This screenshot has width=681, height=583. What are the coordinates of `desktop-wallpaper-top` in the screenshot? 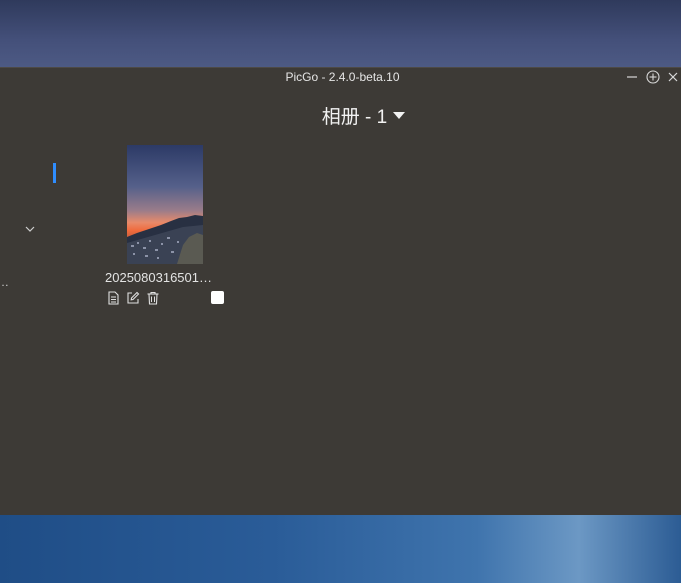 It's located at (340, 33).